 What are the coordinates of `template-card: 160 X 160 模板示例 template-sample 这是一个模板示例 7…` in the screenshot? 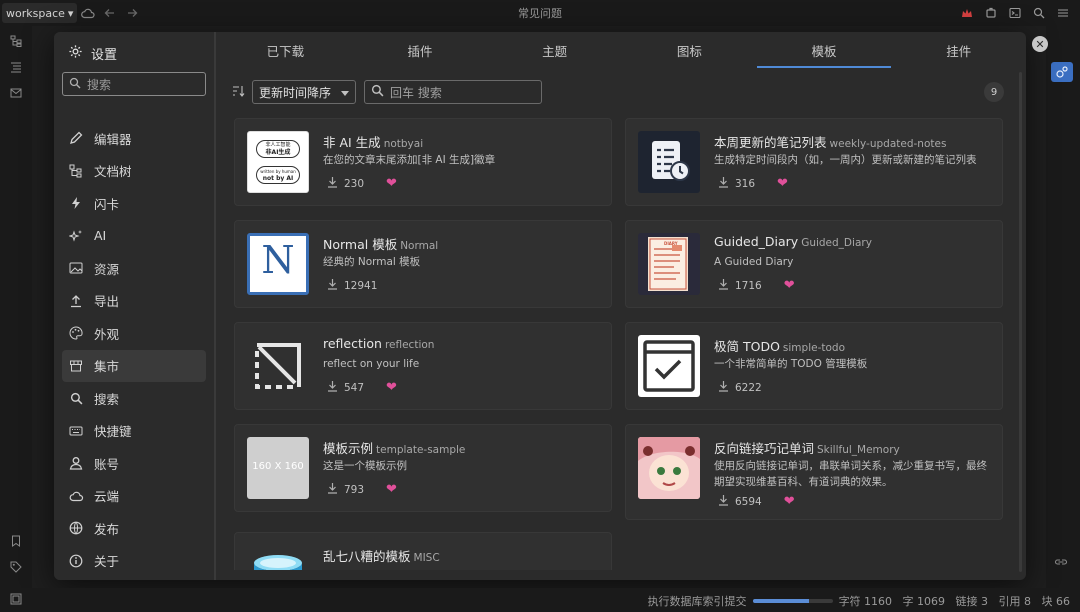 It's located at (423, 468).